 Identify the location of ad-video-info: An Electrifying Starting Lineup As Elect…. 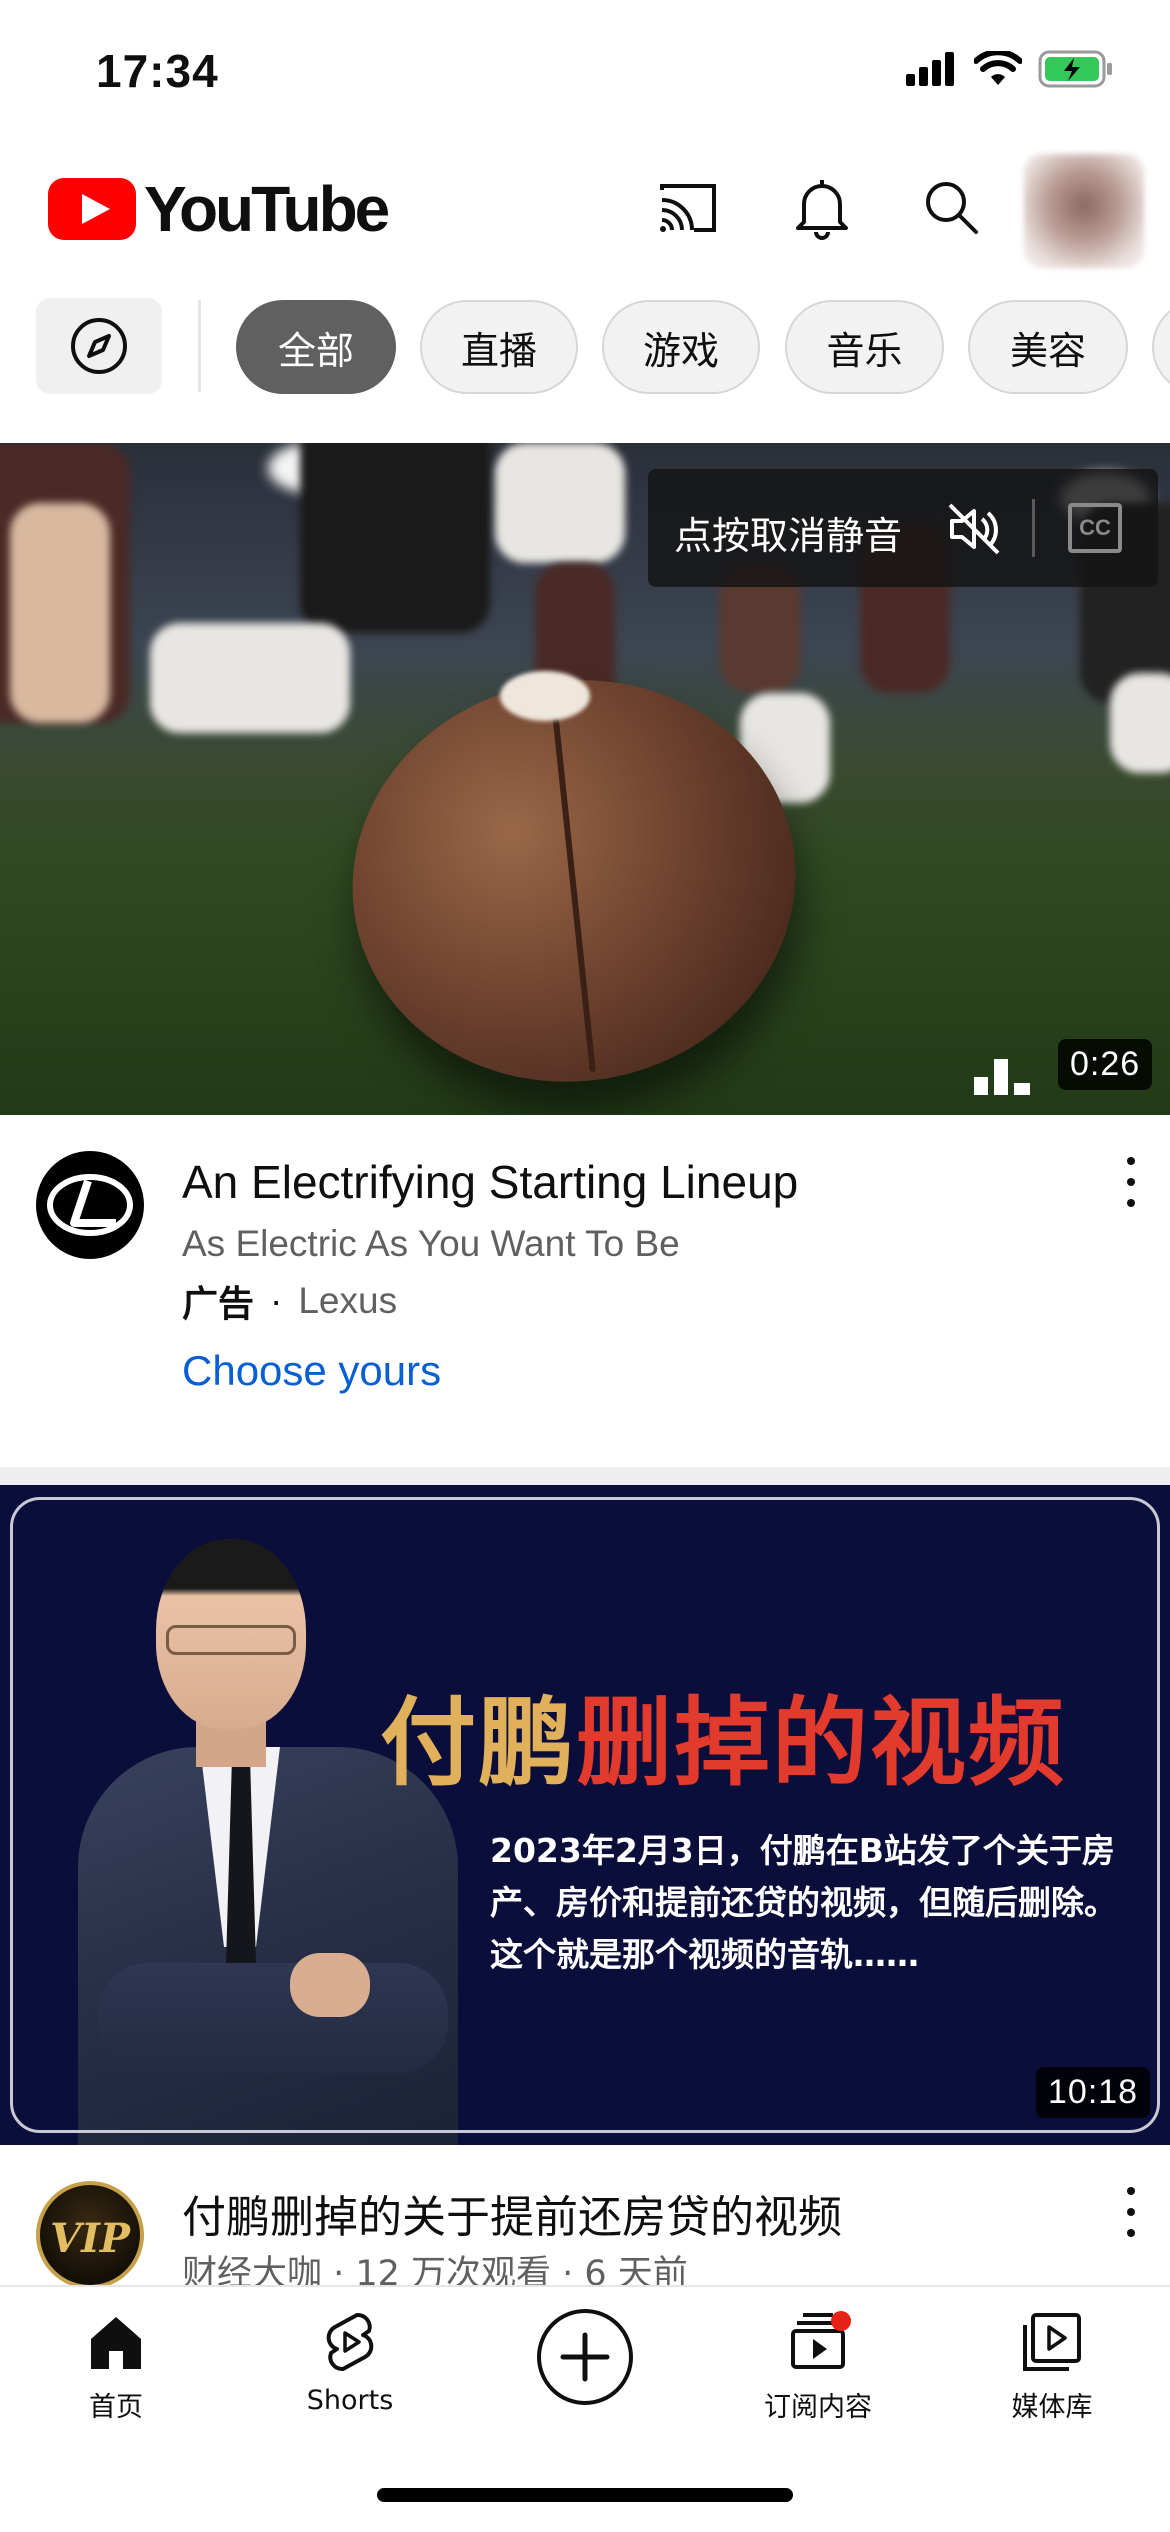
(585, 1292).